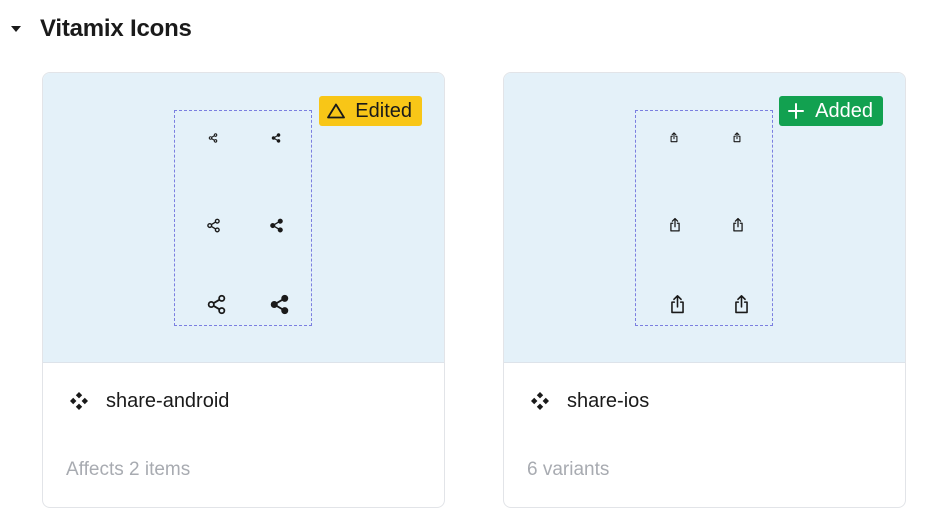 Image resolution: width=932 pixels, height=530 pixels. What do you see at coordinates (16, 29) in the screenshot?
I see `caret-down-icon` at bounding box center [16, 29].